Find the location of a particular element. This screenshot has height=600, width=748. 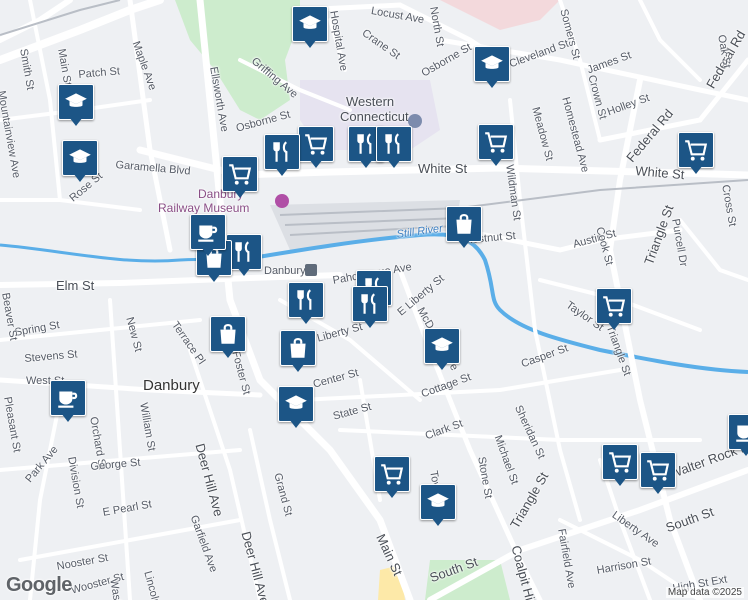

map-attribution: Map data ©2025 is located at coordinates (704, 592).